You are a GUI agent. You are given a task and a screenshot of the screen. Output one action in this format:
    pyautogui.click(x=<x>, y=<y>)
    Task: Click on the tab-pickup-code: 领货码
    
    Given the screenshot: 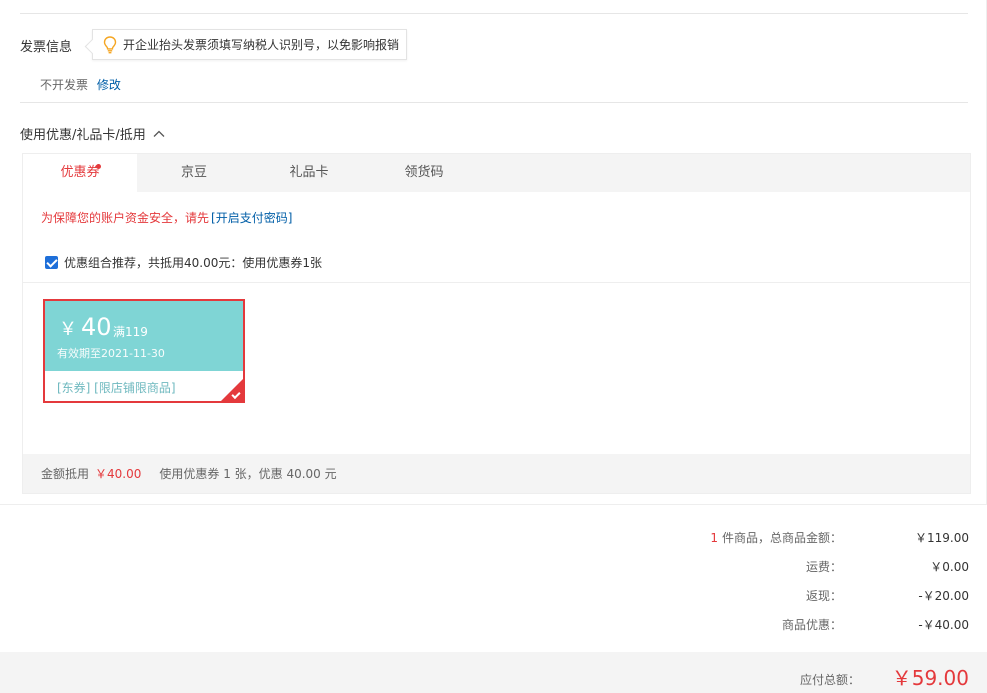 What is the action you would take?
    pyautogui.click(x=424, y=173)
    